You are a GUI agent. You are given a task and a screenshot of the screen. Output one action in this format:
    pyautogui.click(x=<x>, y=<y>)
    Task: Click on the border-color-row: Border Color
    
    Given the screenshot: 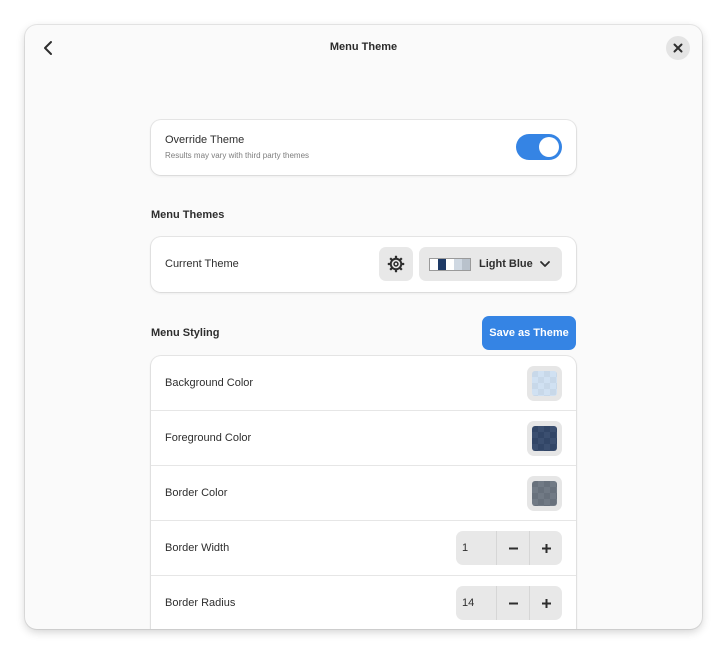 What is the action you would take?
    pyautogui.click(x=363, y=493)
    